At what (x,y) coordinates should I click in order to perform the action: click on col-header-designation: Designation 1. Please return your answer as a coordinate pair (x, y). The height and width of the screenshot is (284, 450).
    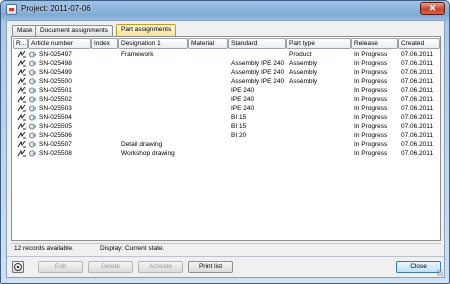
    Looking at the image, I should click on (153, 43).